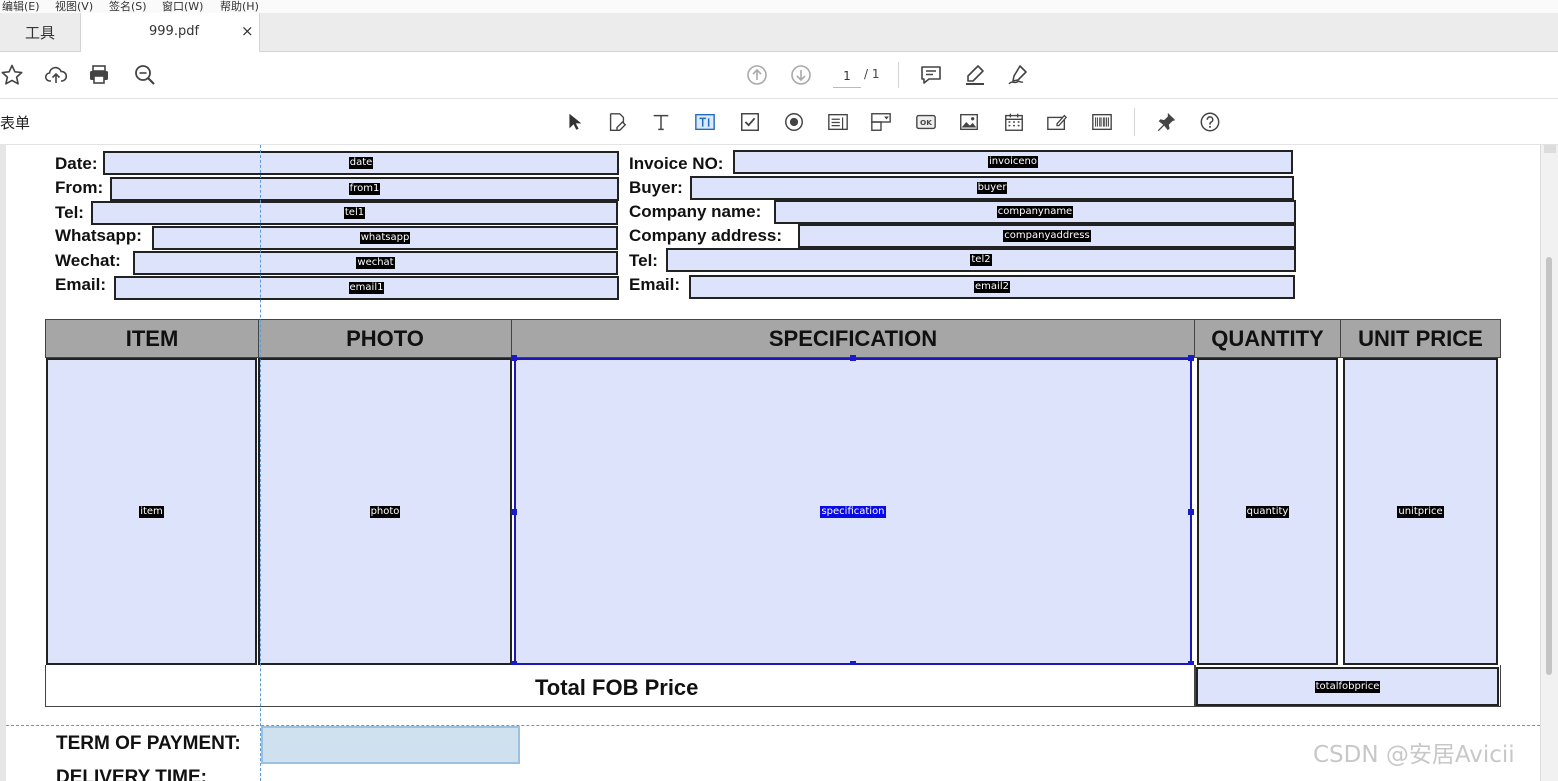 The height and width of the screenshot is (781, 1558). I want to click on field-from1: from1, so click(364, 189).